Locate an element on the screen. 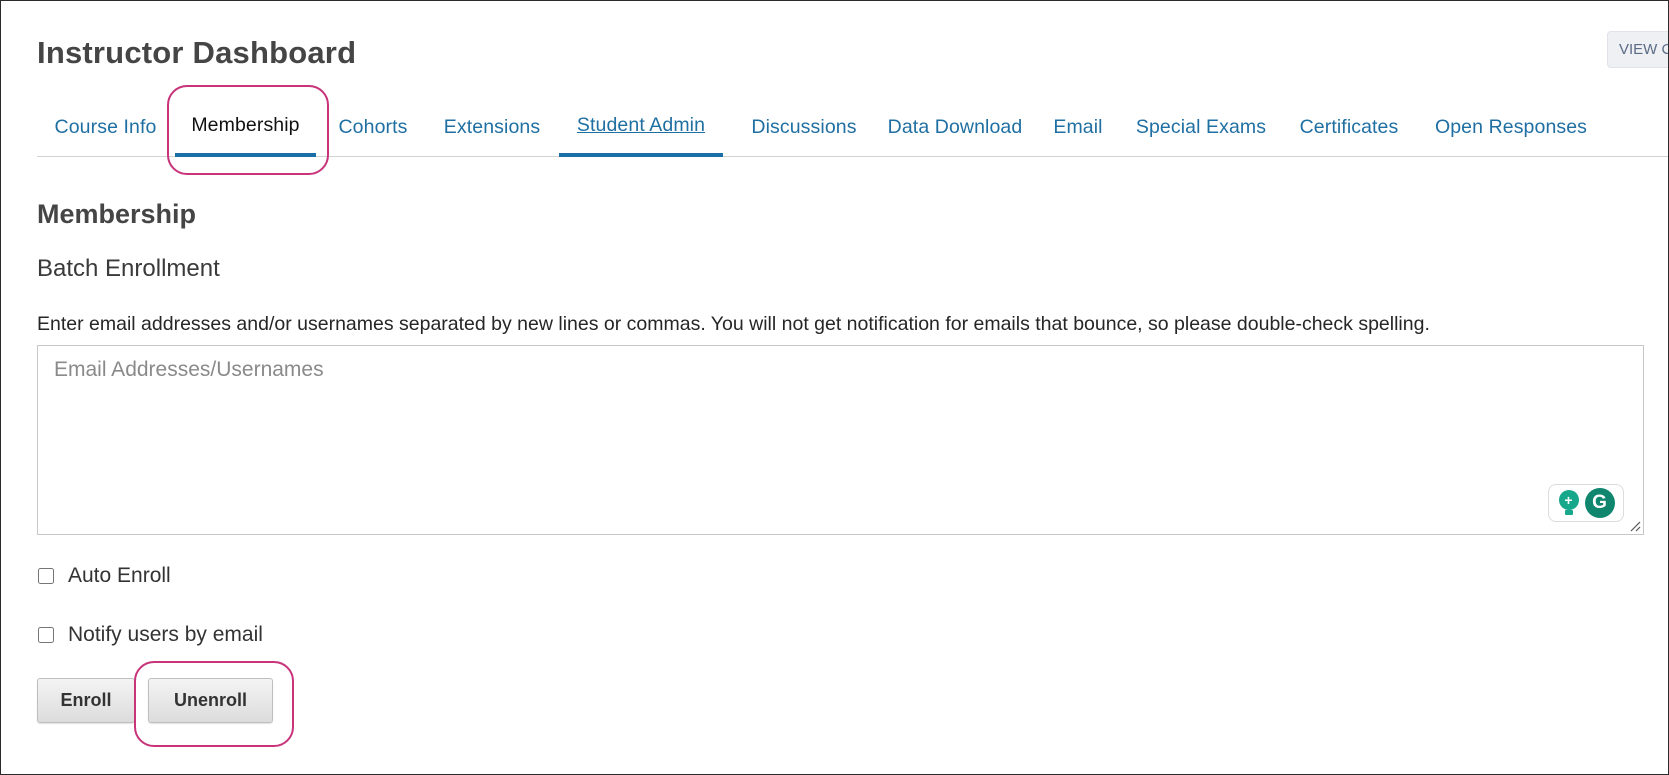  section-title: Membership is located at coordinates (117, 214).